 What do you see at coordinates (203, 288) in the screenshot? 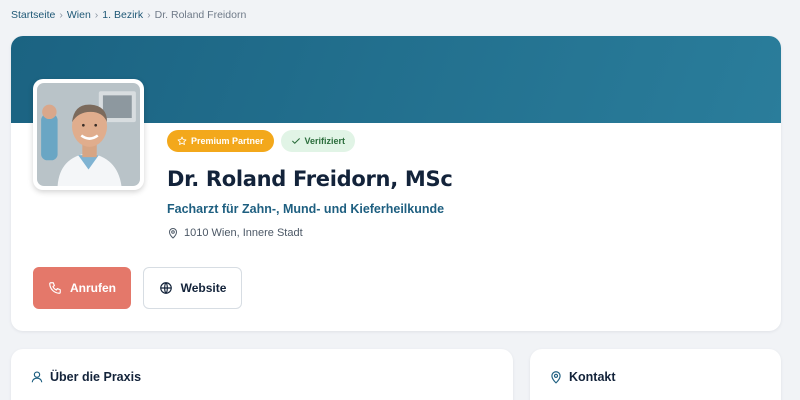
I see `website-button-label: Website` at bounding box center [203, 288].